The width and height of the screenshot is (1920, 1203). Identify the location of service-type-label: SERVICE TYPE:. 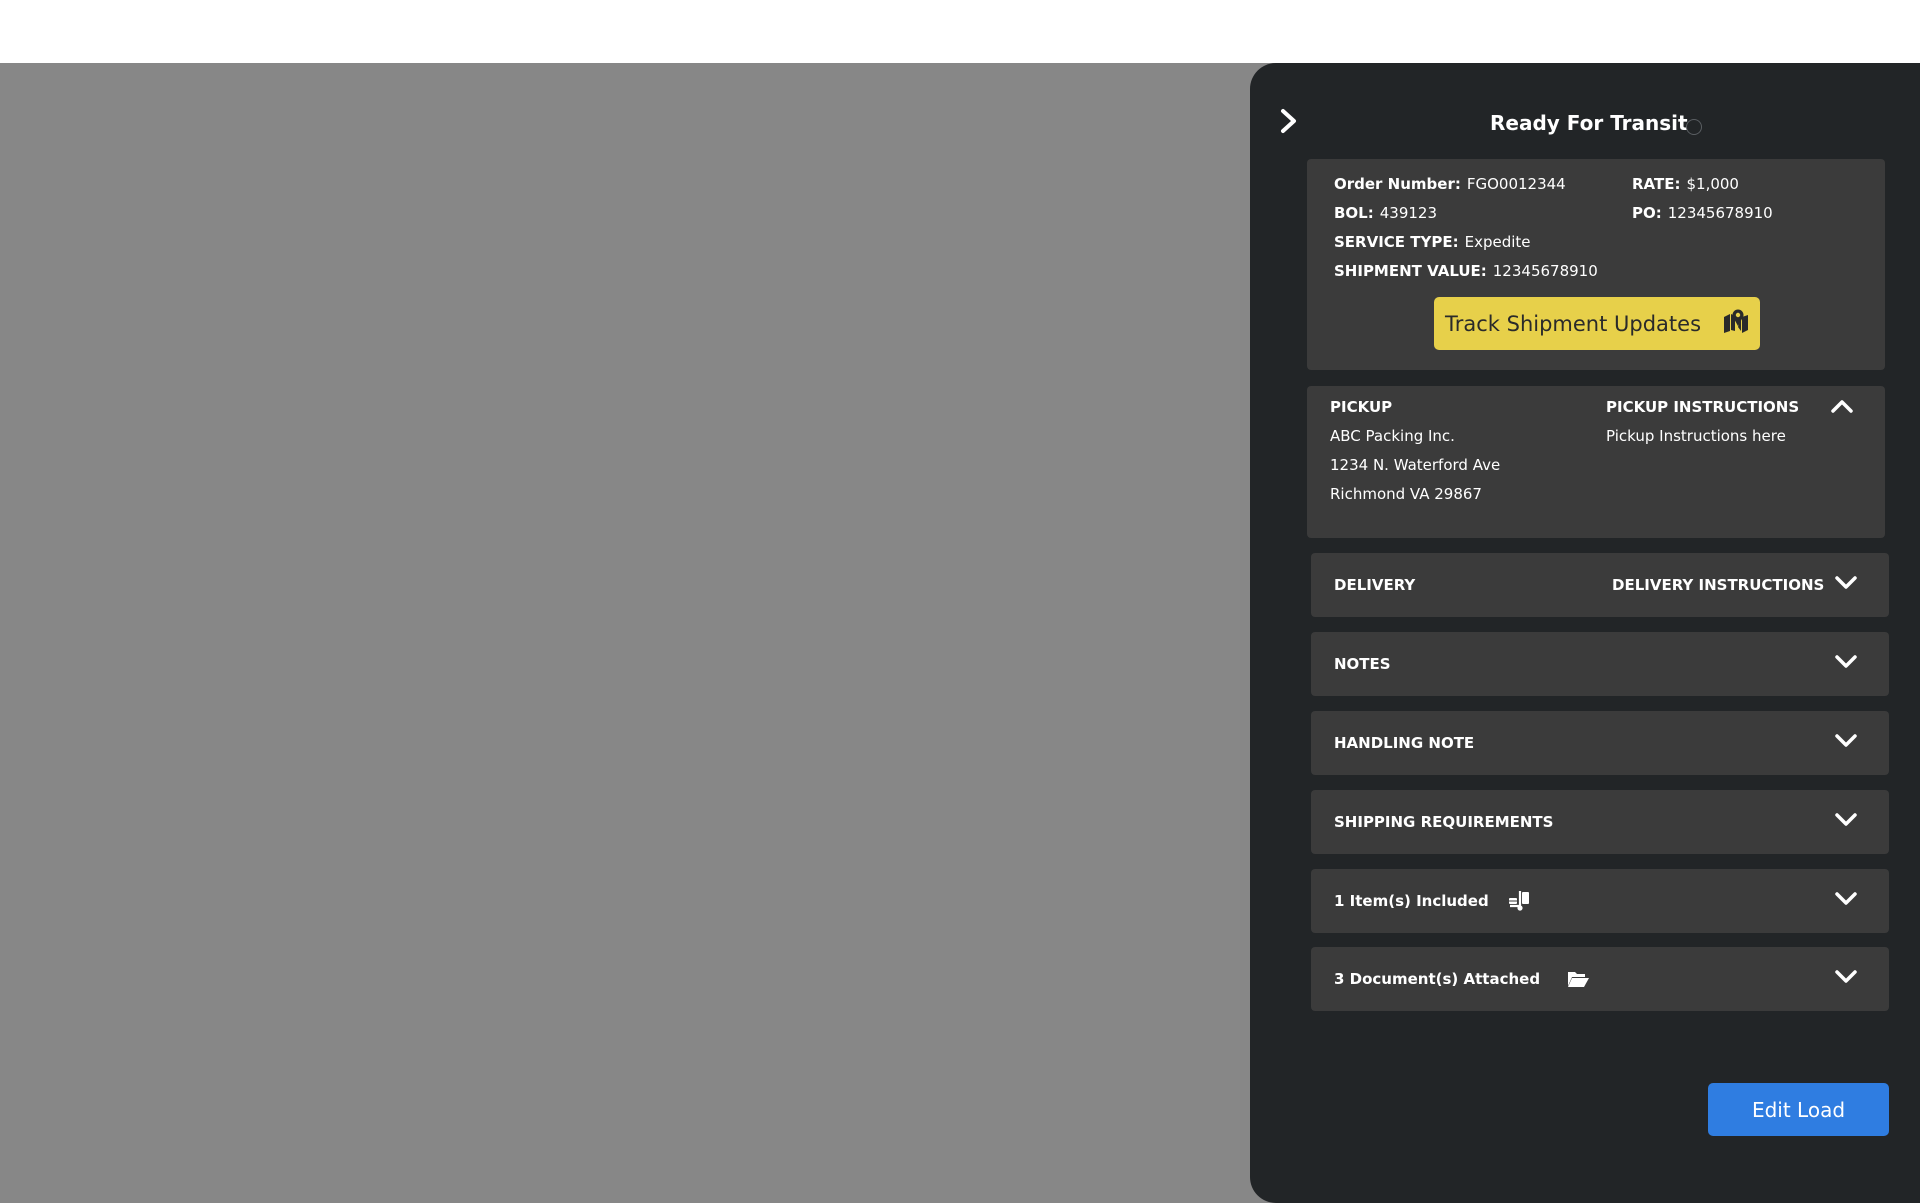
(1396, 242).